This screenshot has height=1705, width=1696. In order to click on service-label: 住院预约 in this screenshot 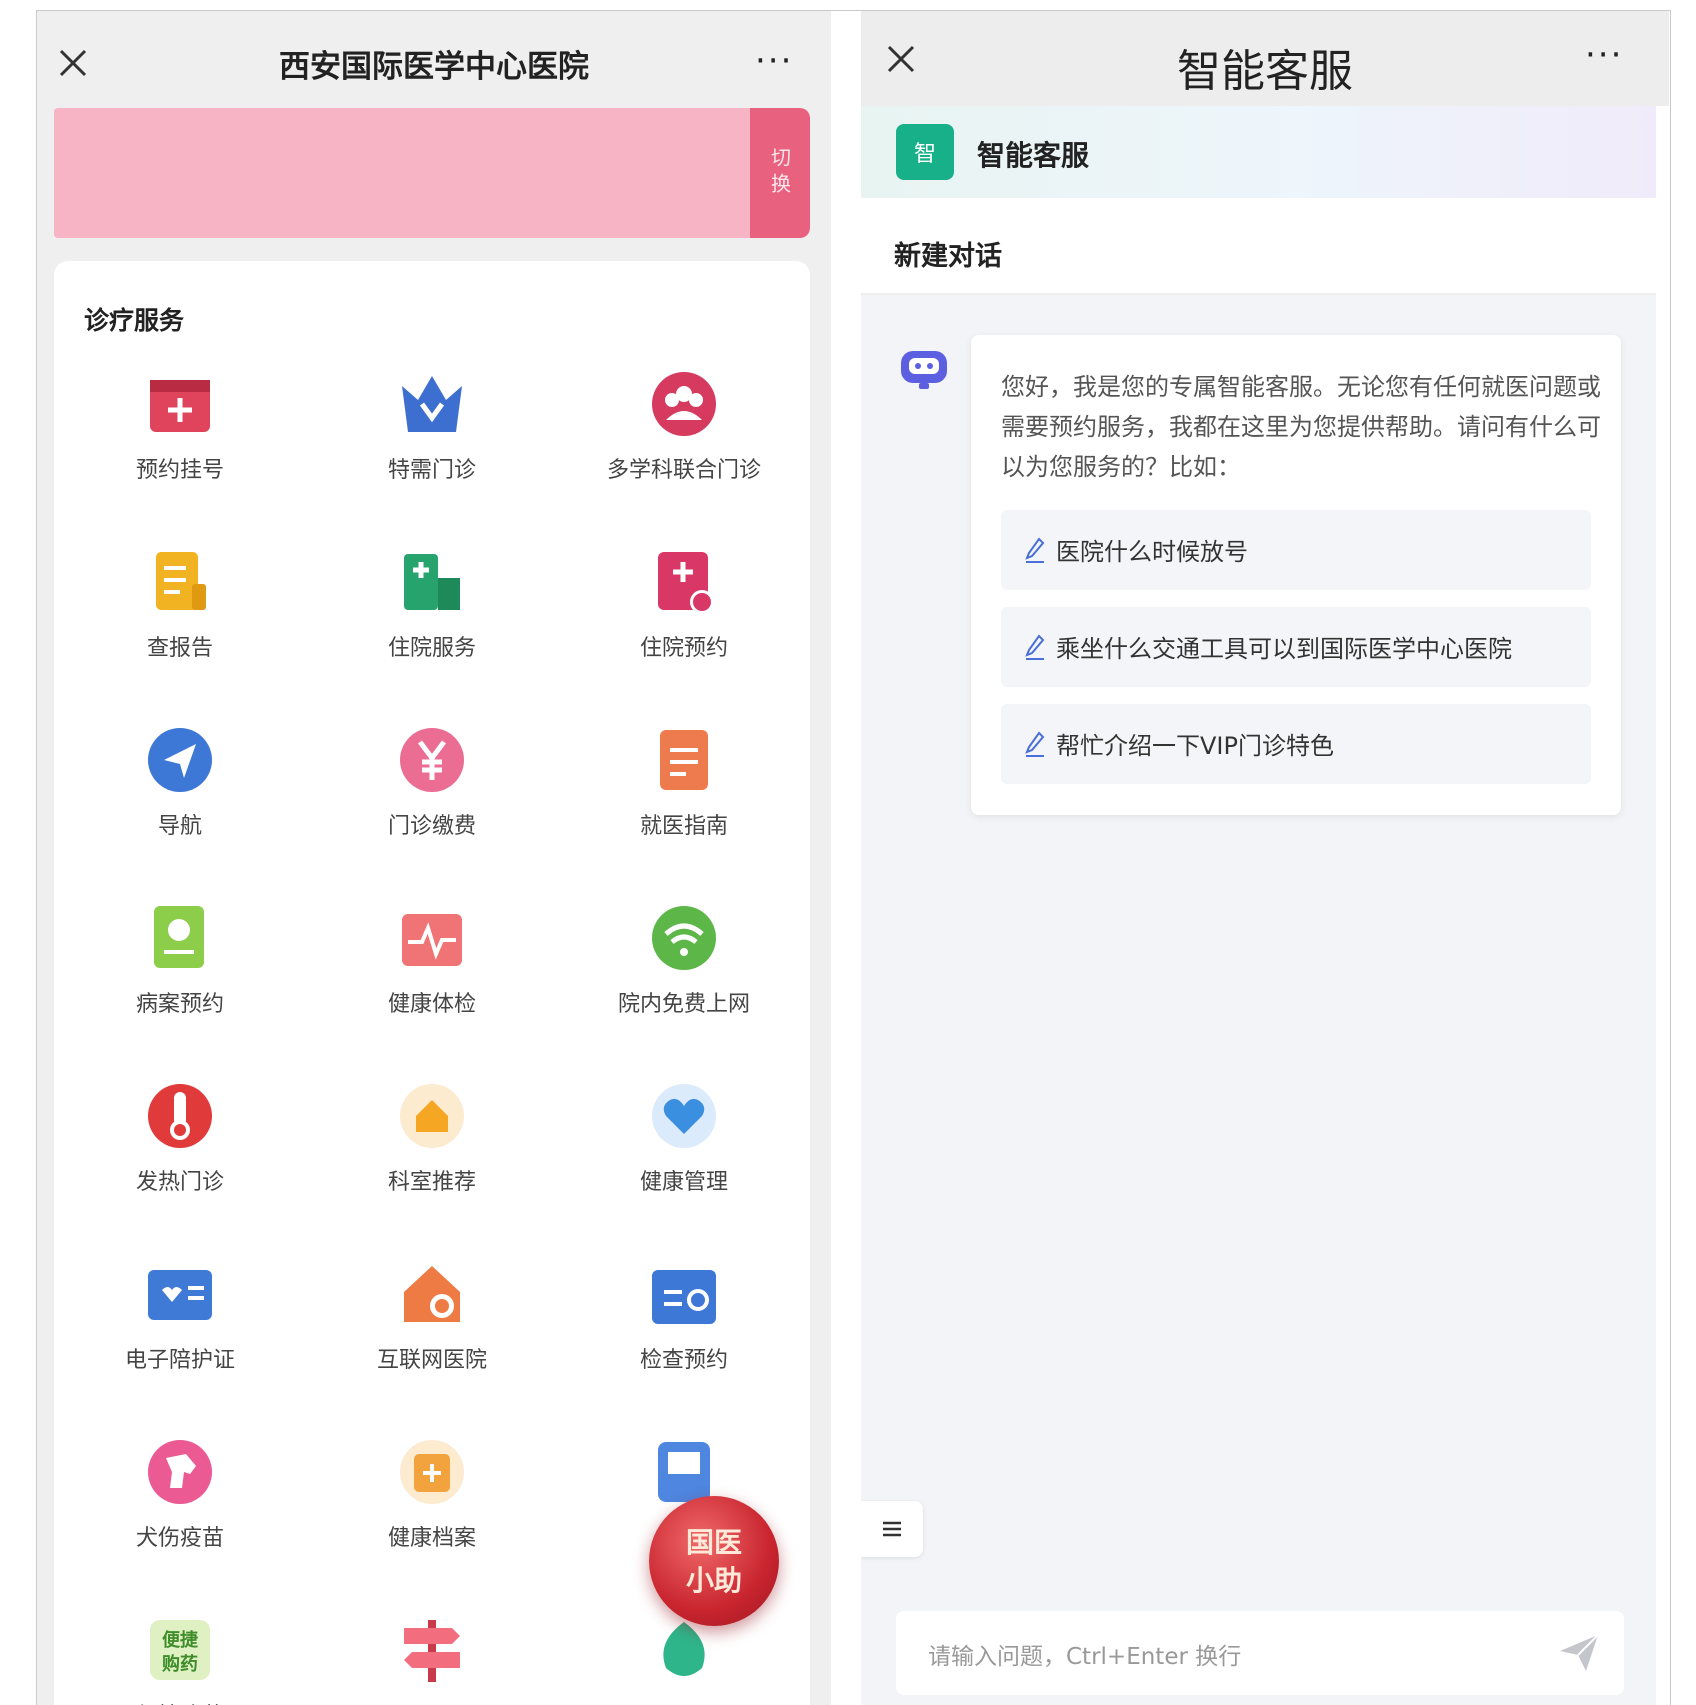, I will do `click(683, 648)`.